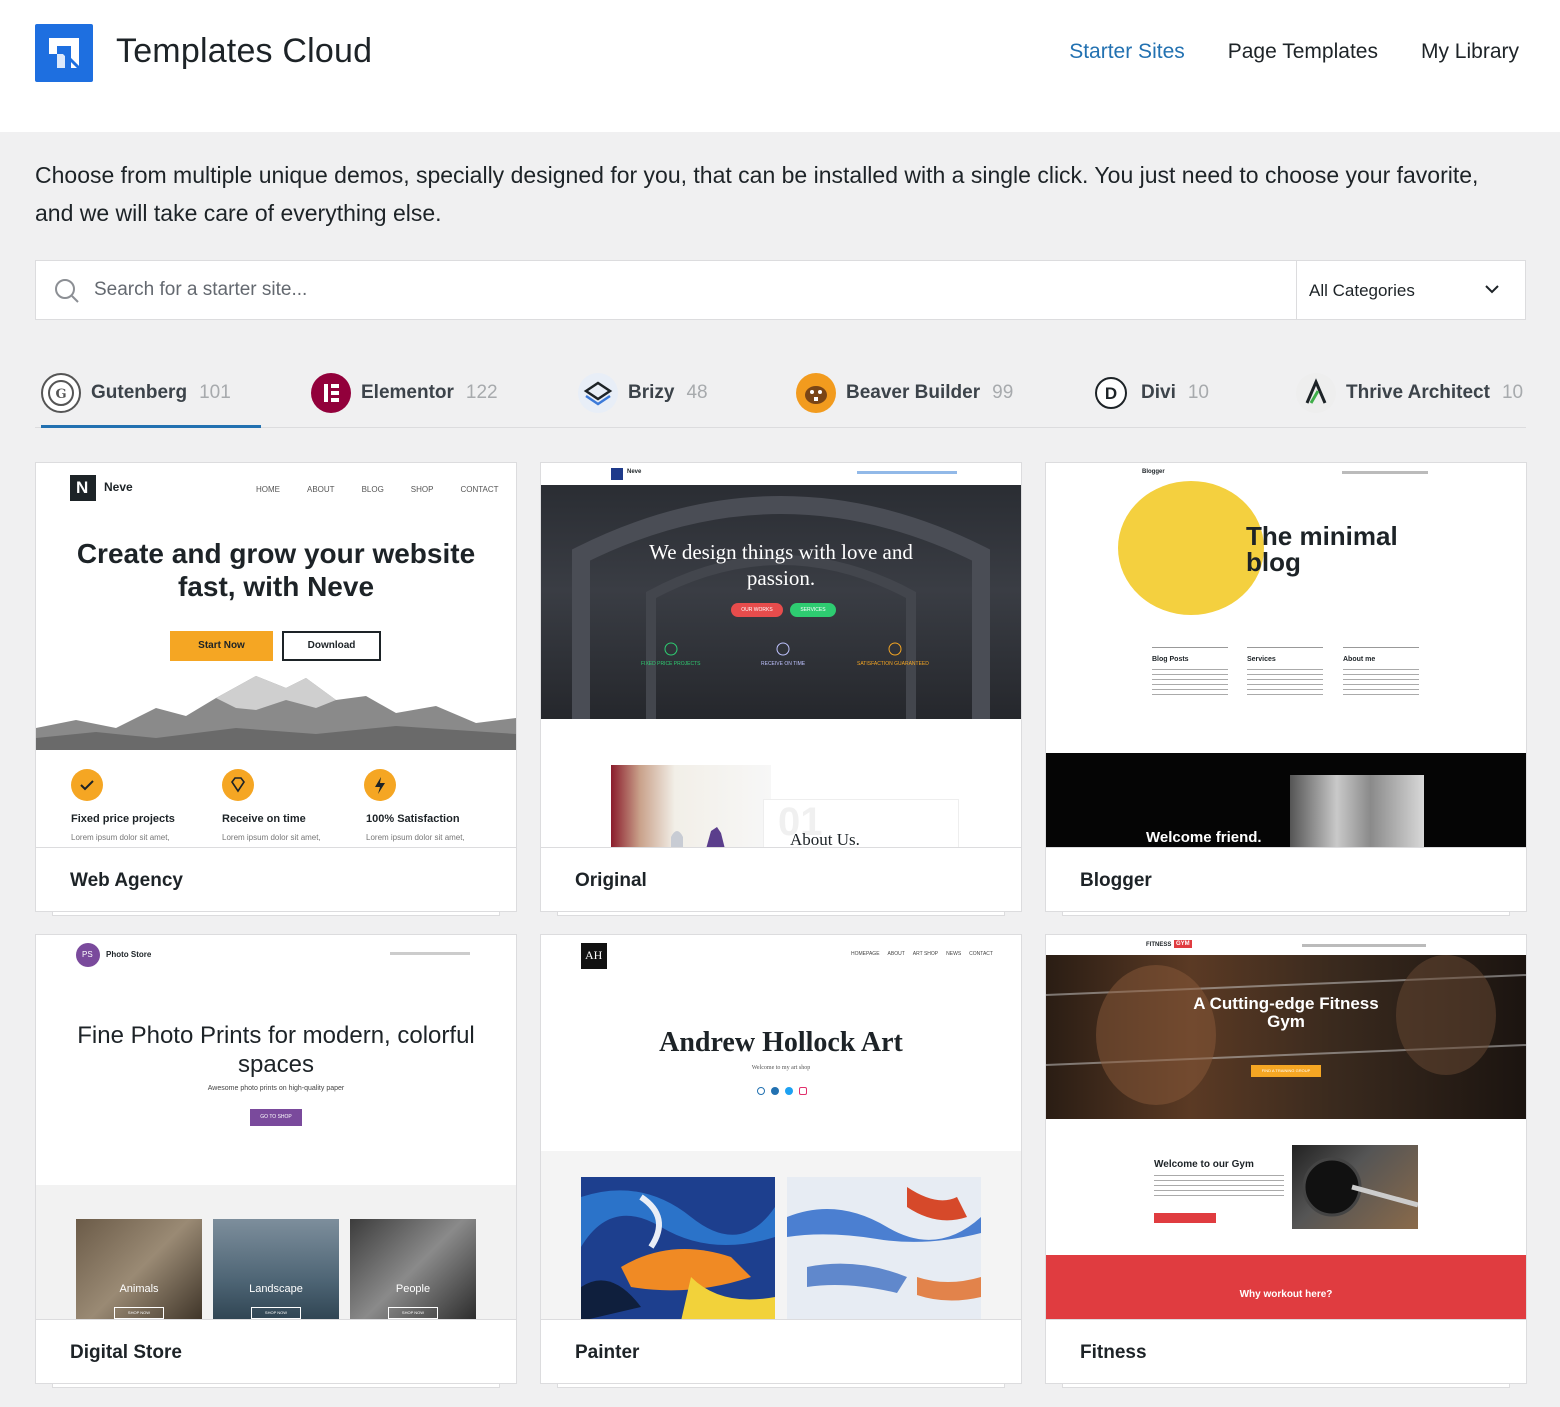  I want to click on tab-gutenberg: G Gutenberg 101, so click(151, 394).